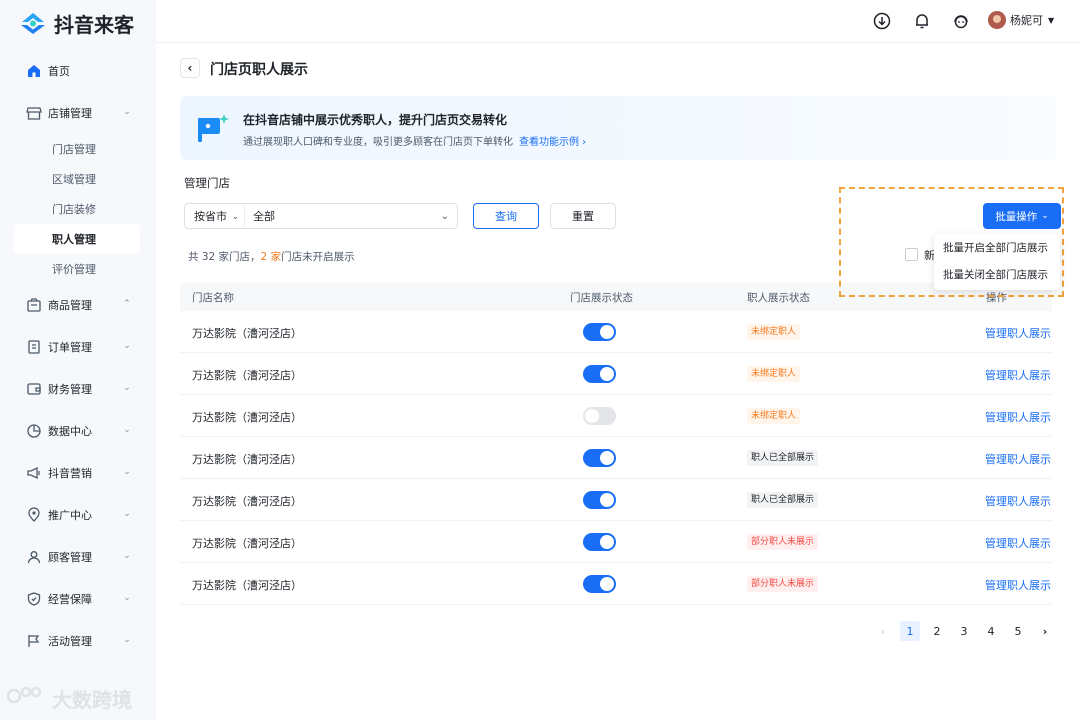  Describe the element at coordinates (207, 183) in the screenshot. I see `filter-label: 管理门店` at that location.